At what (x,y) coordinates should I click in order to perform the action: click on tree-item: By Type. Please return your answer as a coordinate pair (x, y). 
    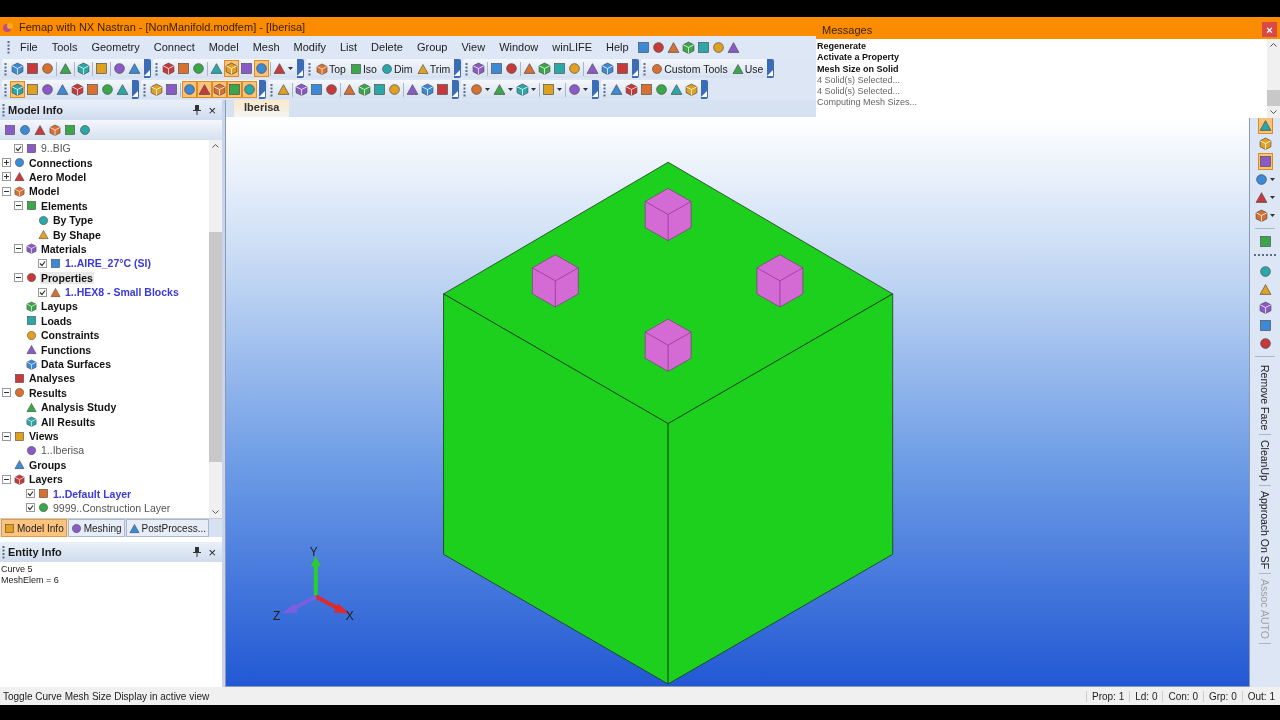
    Looking at the image, I should click on (104, 220).